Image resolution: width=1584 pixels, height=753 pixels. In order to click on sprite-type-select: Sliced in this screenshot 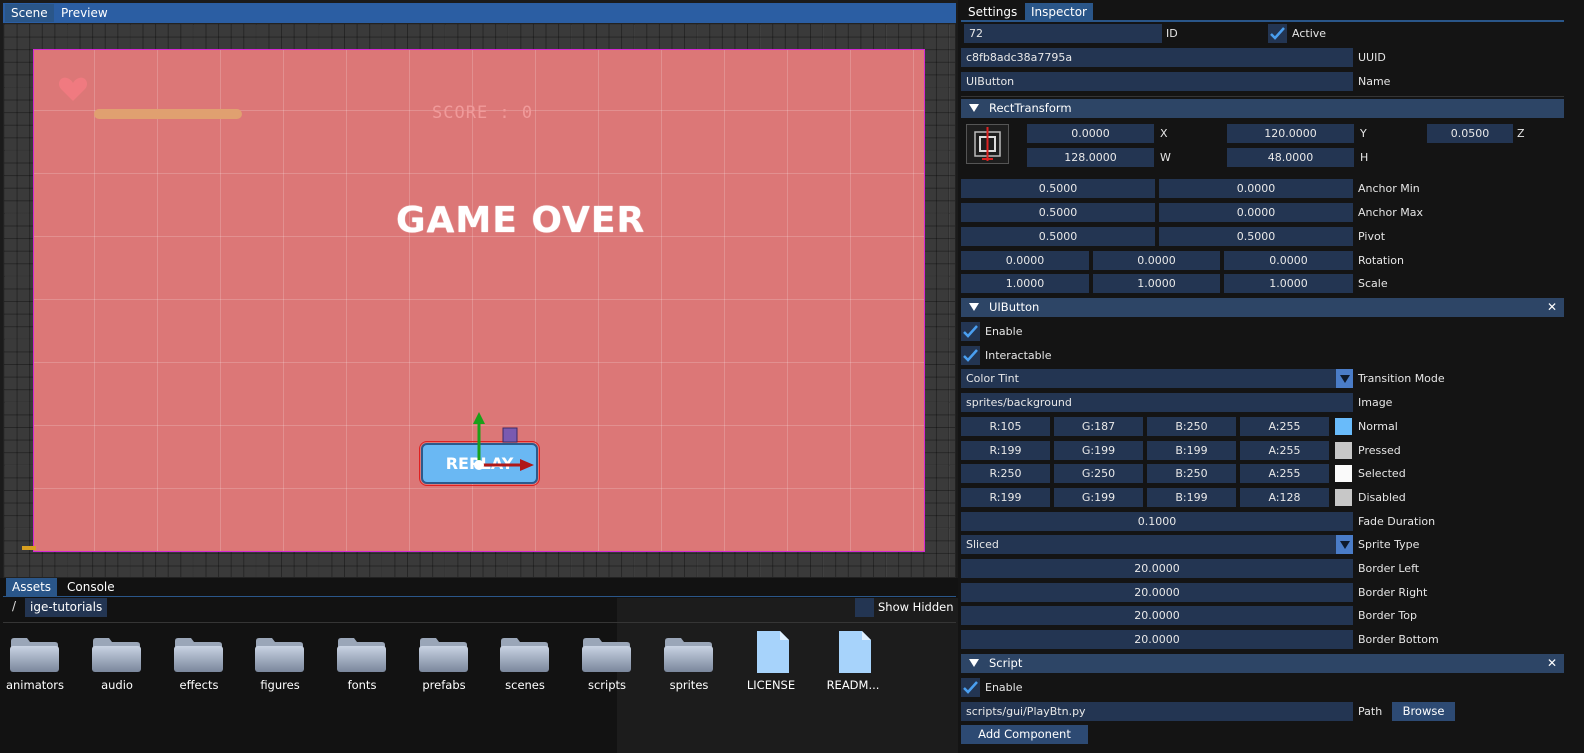, I will do `click(1157, 544)`.